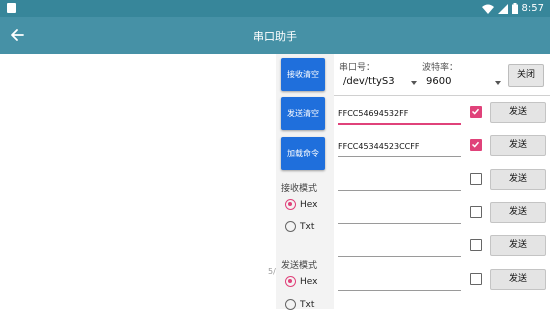 Image resolution: width=550 pixels, height=310 pixels. What do you see at coordinates (299, 189) in the screenshot?
I see `receive-mode-label: 接收模式` at bounding box center [299, 189].